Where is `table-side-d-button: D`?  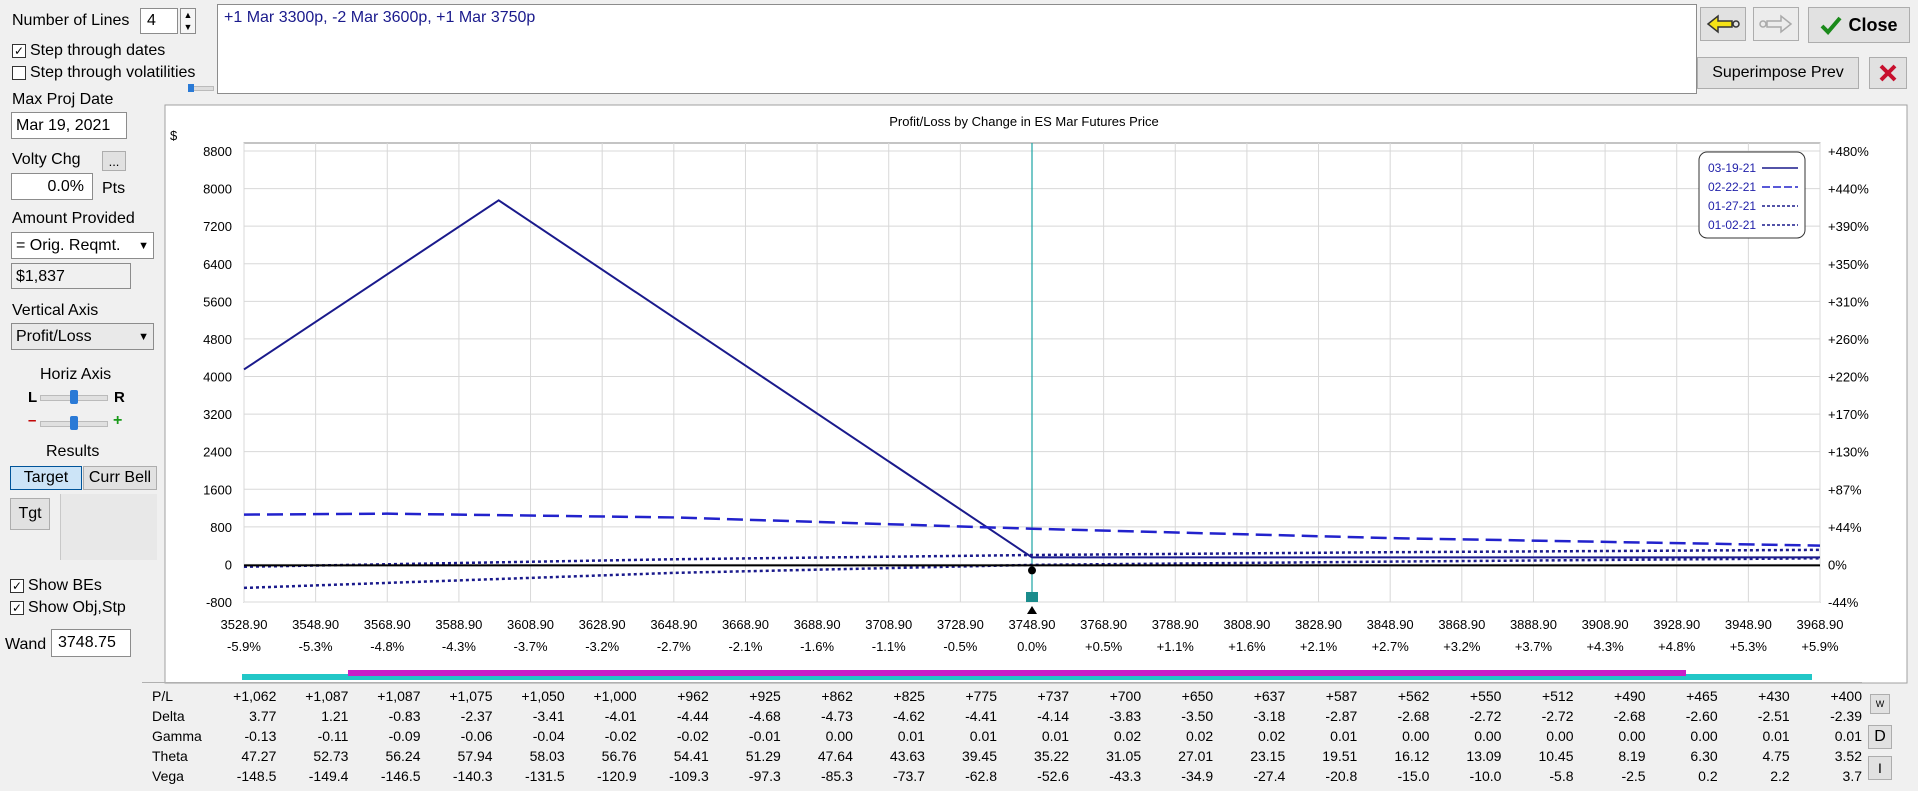 table-side-d-button: D is located at coordinates (1880, 737).